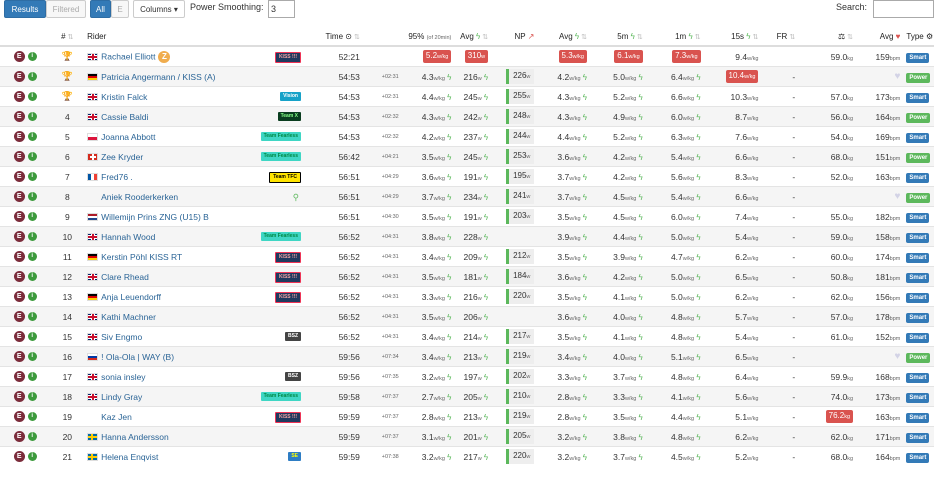 The width and height of the screenshot is (934, 490). Describe the element at coordinates (129, 457) in the screenshot. I see `rider-name-link: Helena Enqvist` at that location.